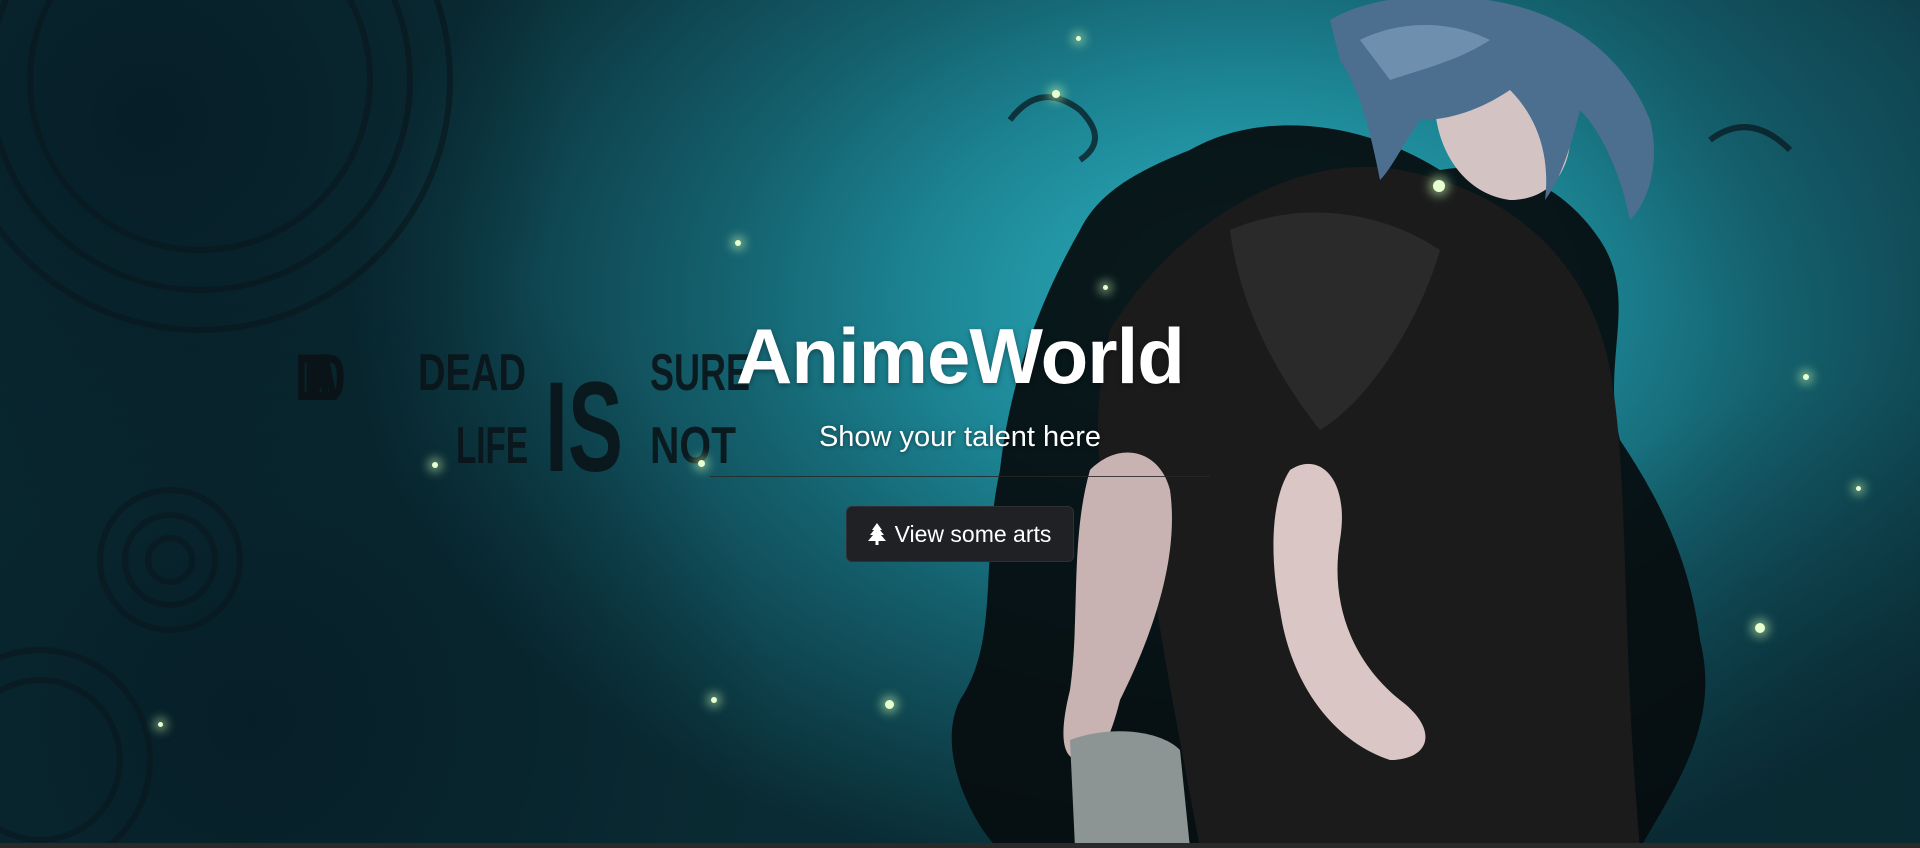  What do you see at coordinates (584, 420) in the screenshot?
I see `art-word-is: IS` at bounding box center [584, 420].